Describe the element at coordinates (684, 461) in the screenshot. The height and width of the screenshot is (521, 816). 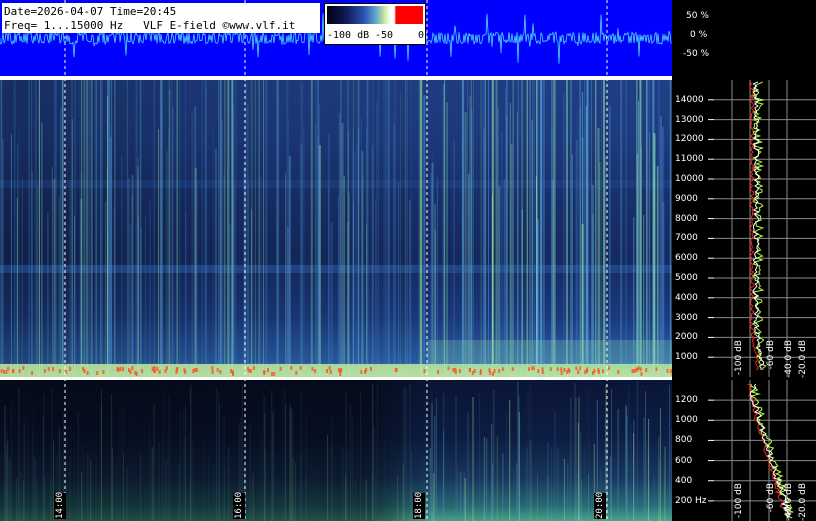
I see `freq-tick-lower: 600` at that location.